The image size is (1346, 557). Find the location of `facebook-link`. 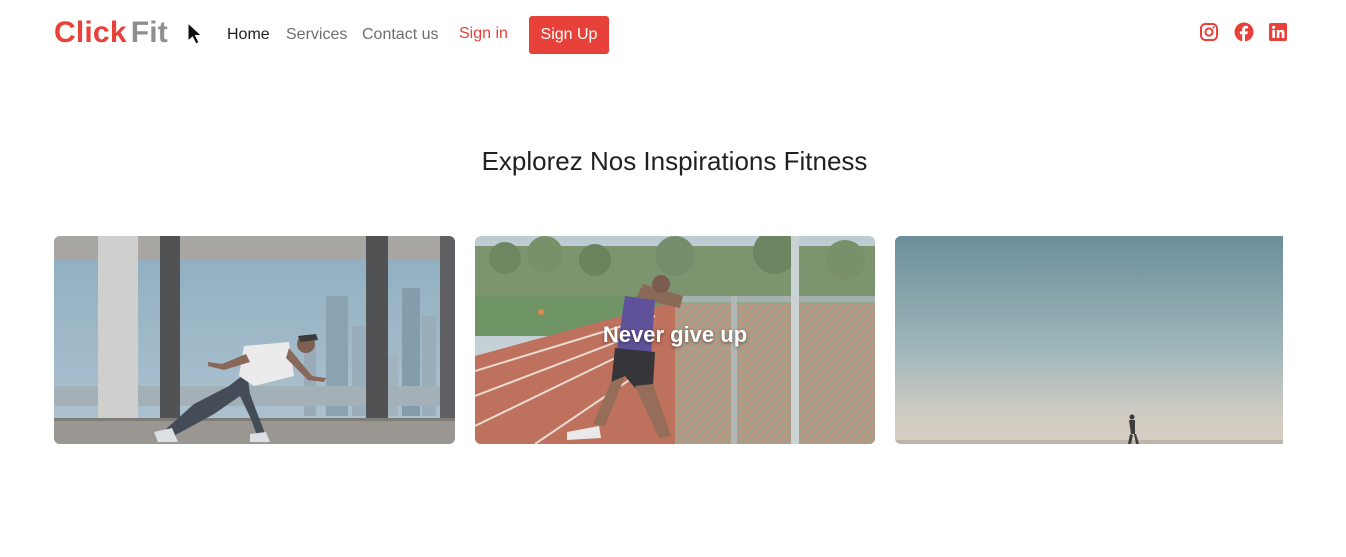

facebook-link is located at coordinates (1244, 32).